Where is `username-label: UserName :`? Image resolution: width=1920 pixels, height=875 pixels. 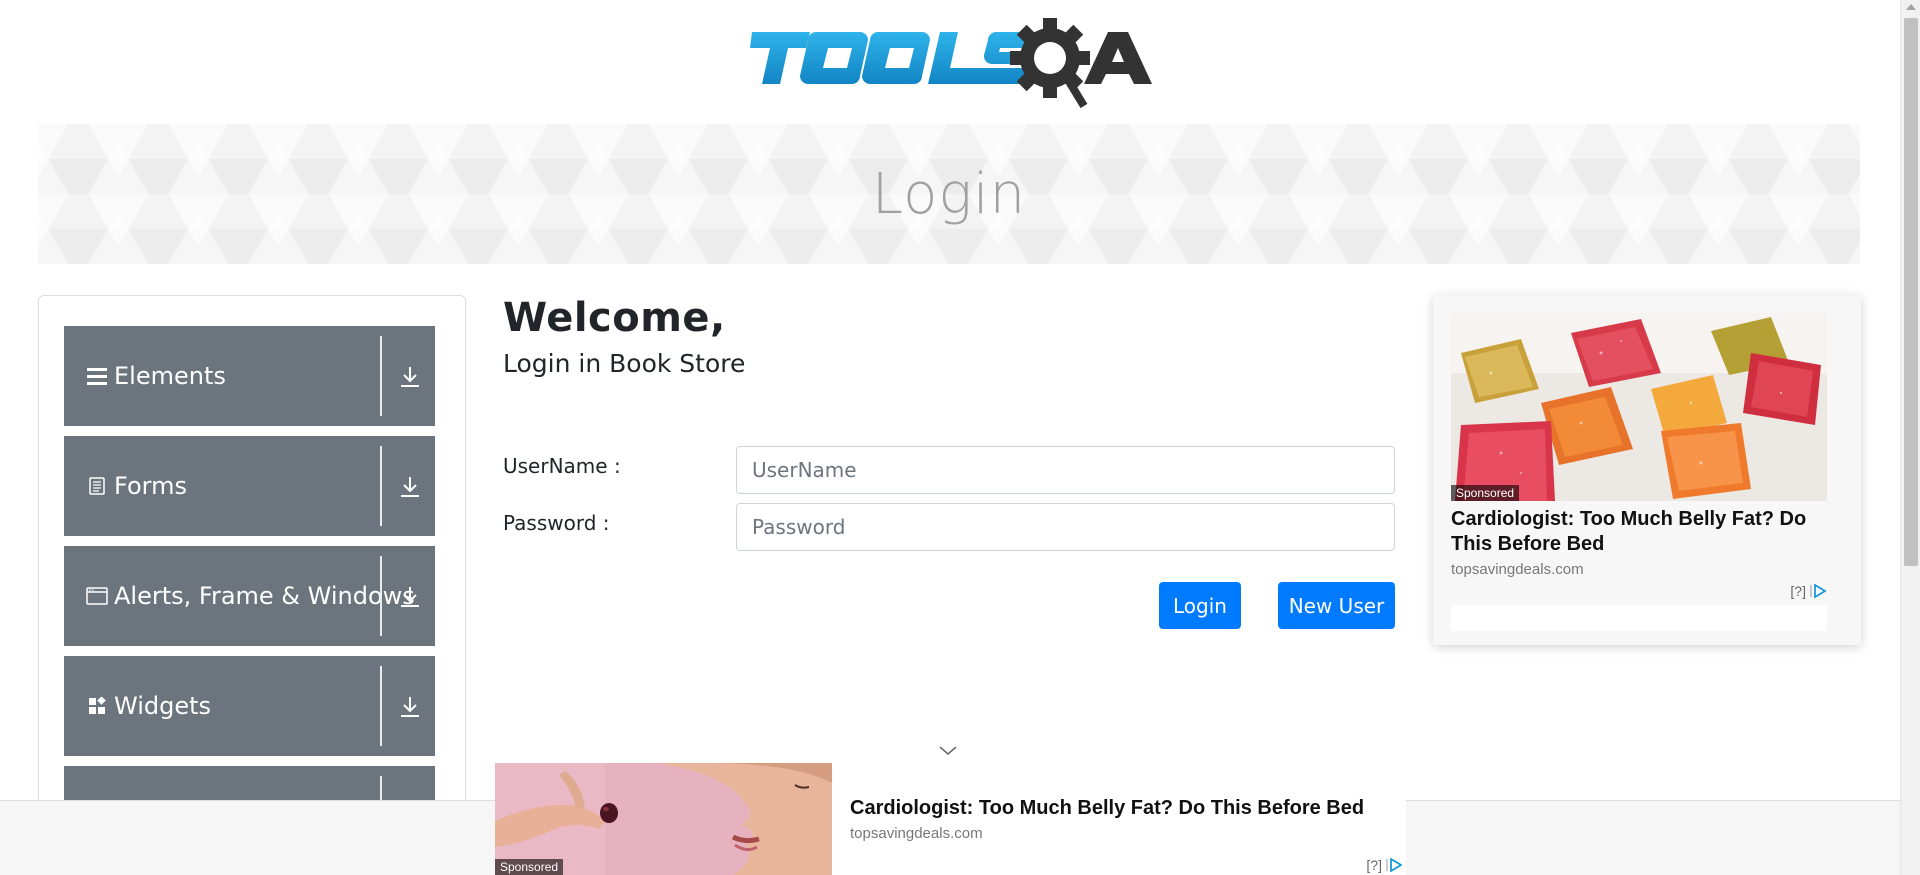 username-label: UserName : is located at coordinates (562, 466).